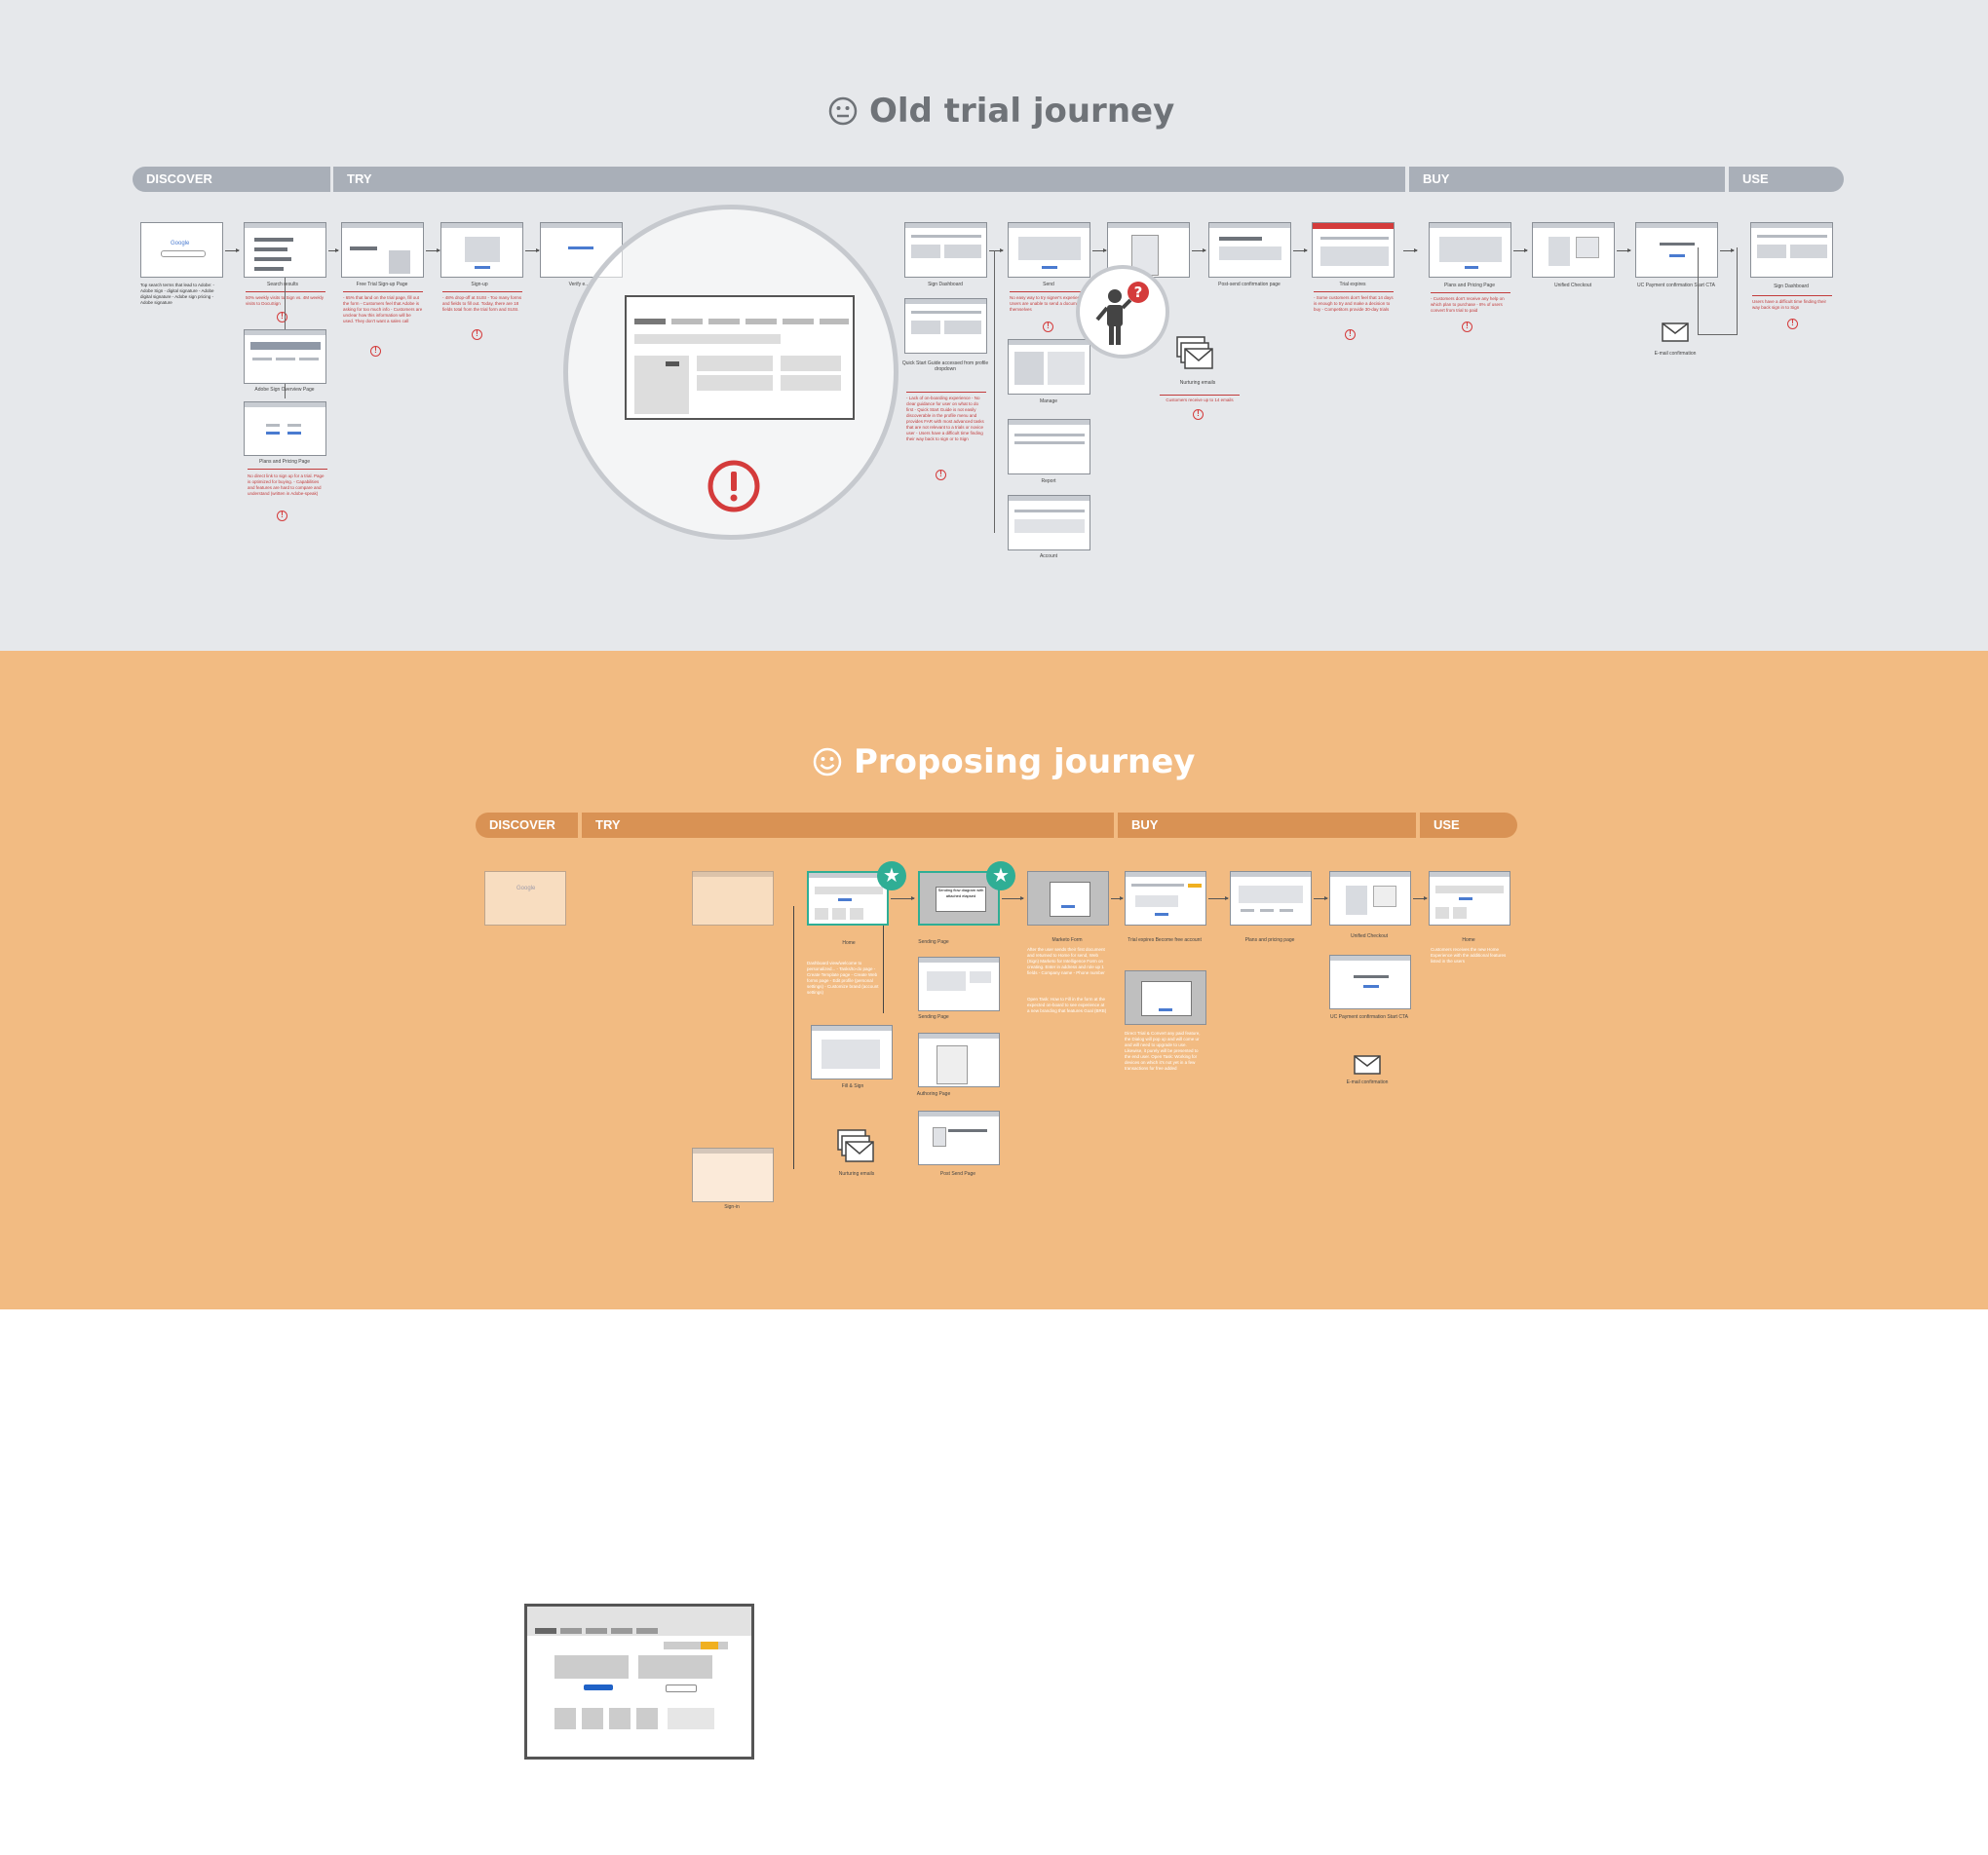 The image size is (1988, 1855). Describe the element at coordinates (1468, 940) in the screenshot. I see `label-home-use: Home` at that location.